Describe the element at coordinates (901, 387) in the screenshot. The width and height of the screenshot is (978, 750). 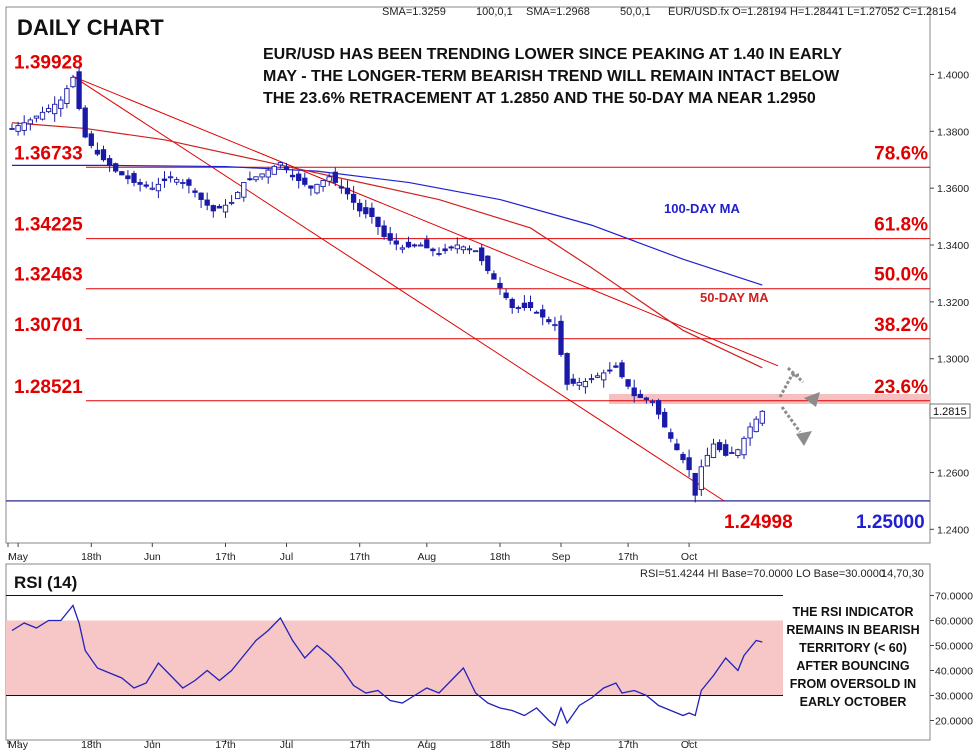
I see `fib-percent-label: 23.6%` at that location.